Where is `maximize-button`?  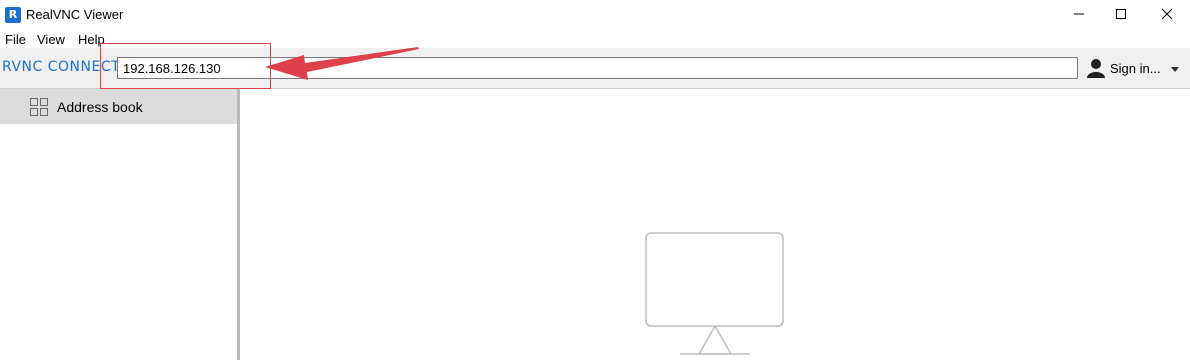
maximize-button is located at coordinates (1121, 15).